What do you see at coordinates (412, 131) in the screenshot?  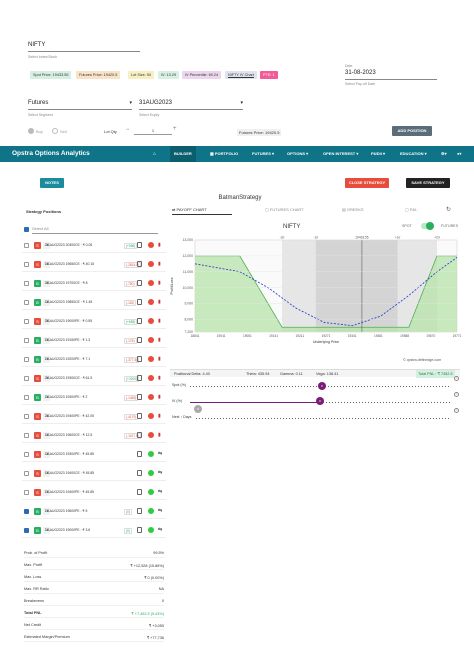 I see `add-position-button: ADD POSITION` at bounding box center [412, 131].